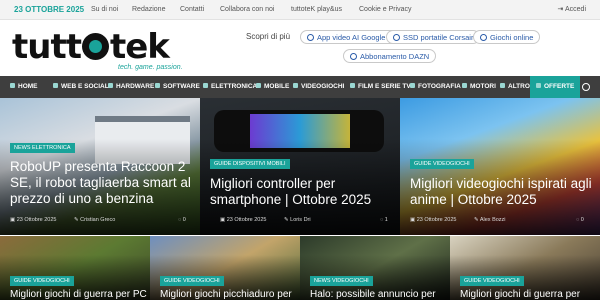  I want to click on chip-dazn: Abbonamento DAZN, so click(390, 56).